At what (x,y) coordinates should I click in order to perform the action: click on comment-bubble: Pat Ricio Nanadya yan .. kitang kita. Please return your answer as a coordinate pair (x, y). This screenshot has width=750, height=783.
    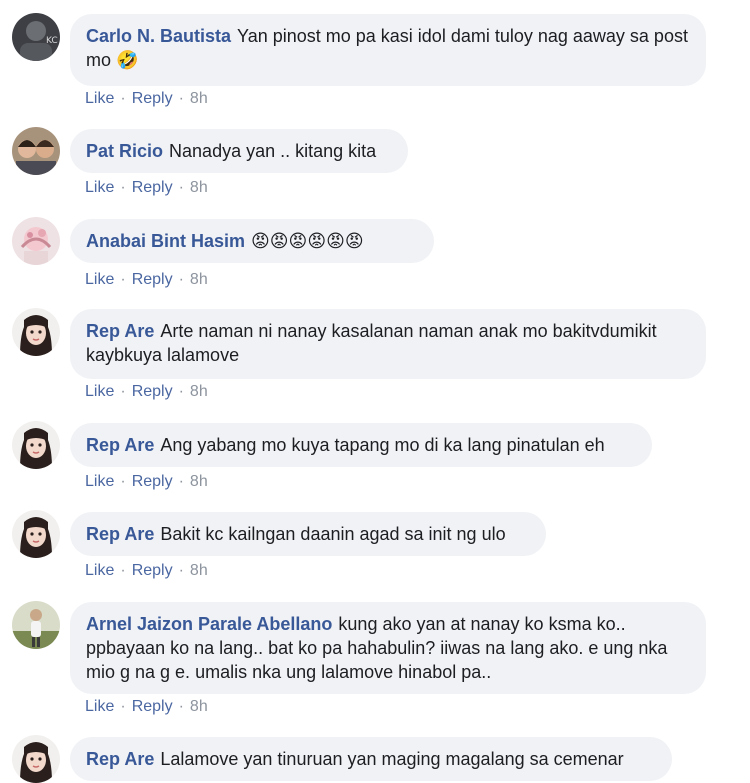
    Looking at the image, I should click on (239, 151).